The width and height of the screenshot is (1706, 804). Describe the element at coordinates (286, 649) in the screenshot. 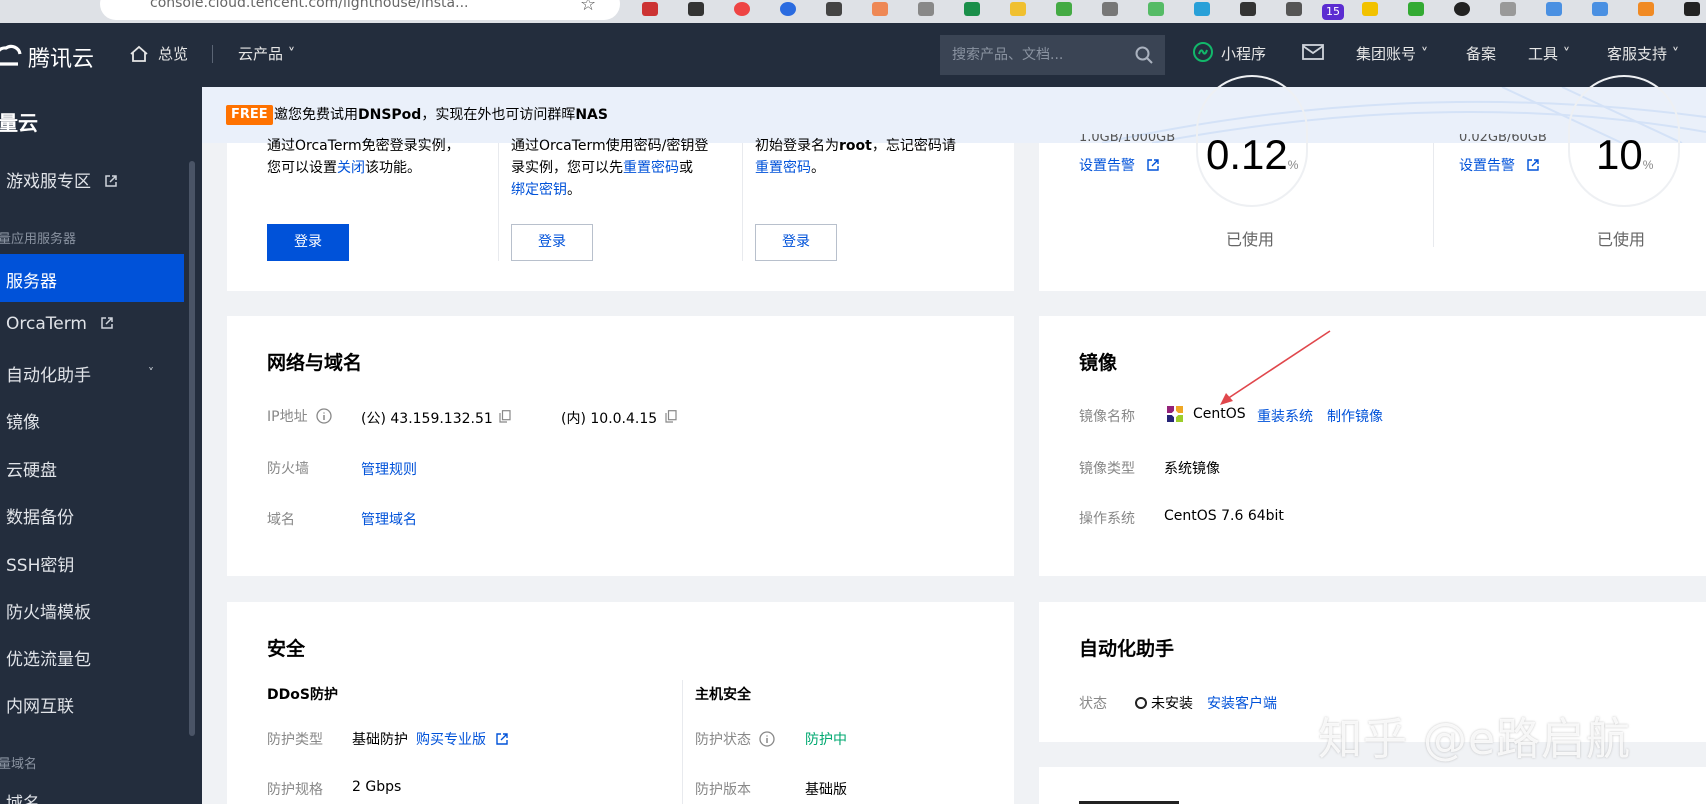

I see `security-card-title: 安全` at that location.